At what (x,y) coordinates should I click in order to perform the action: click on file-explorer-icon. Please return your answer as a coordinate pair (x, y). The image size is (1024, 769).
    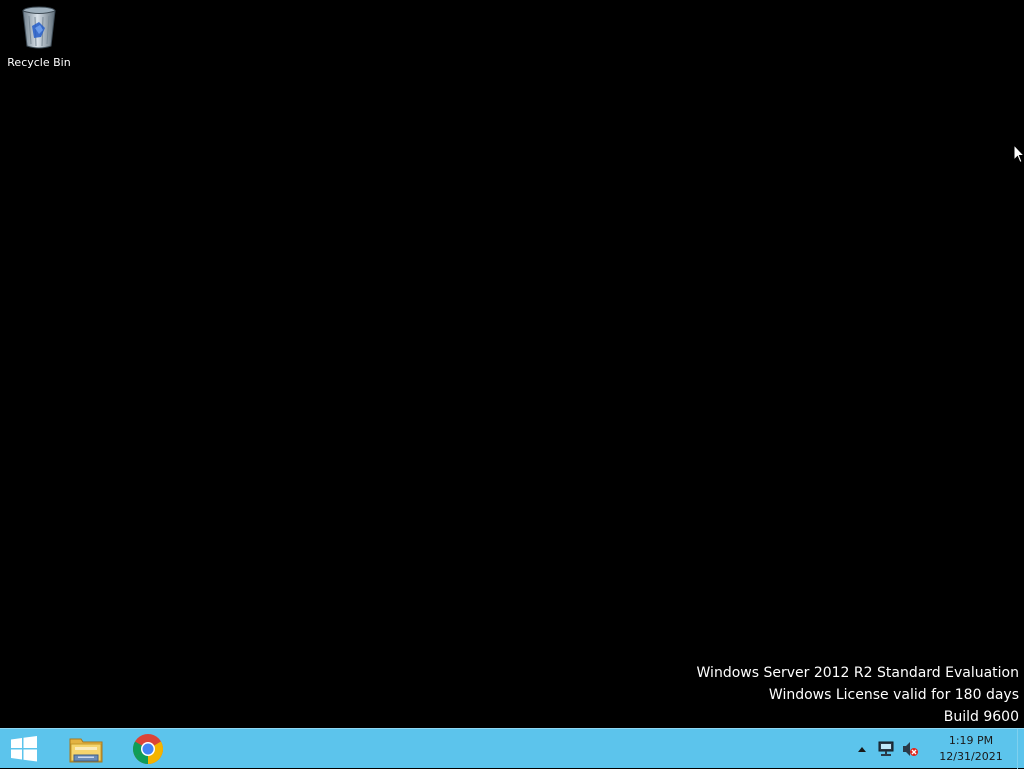
    Looking at the image, I should click on (86, 750).